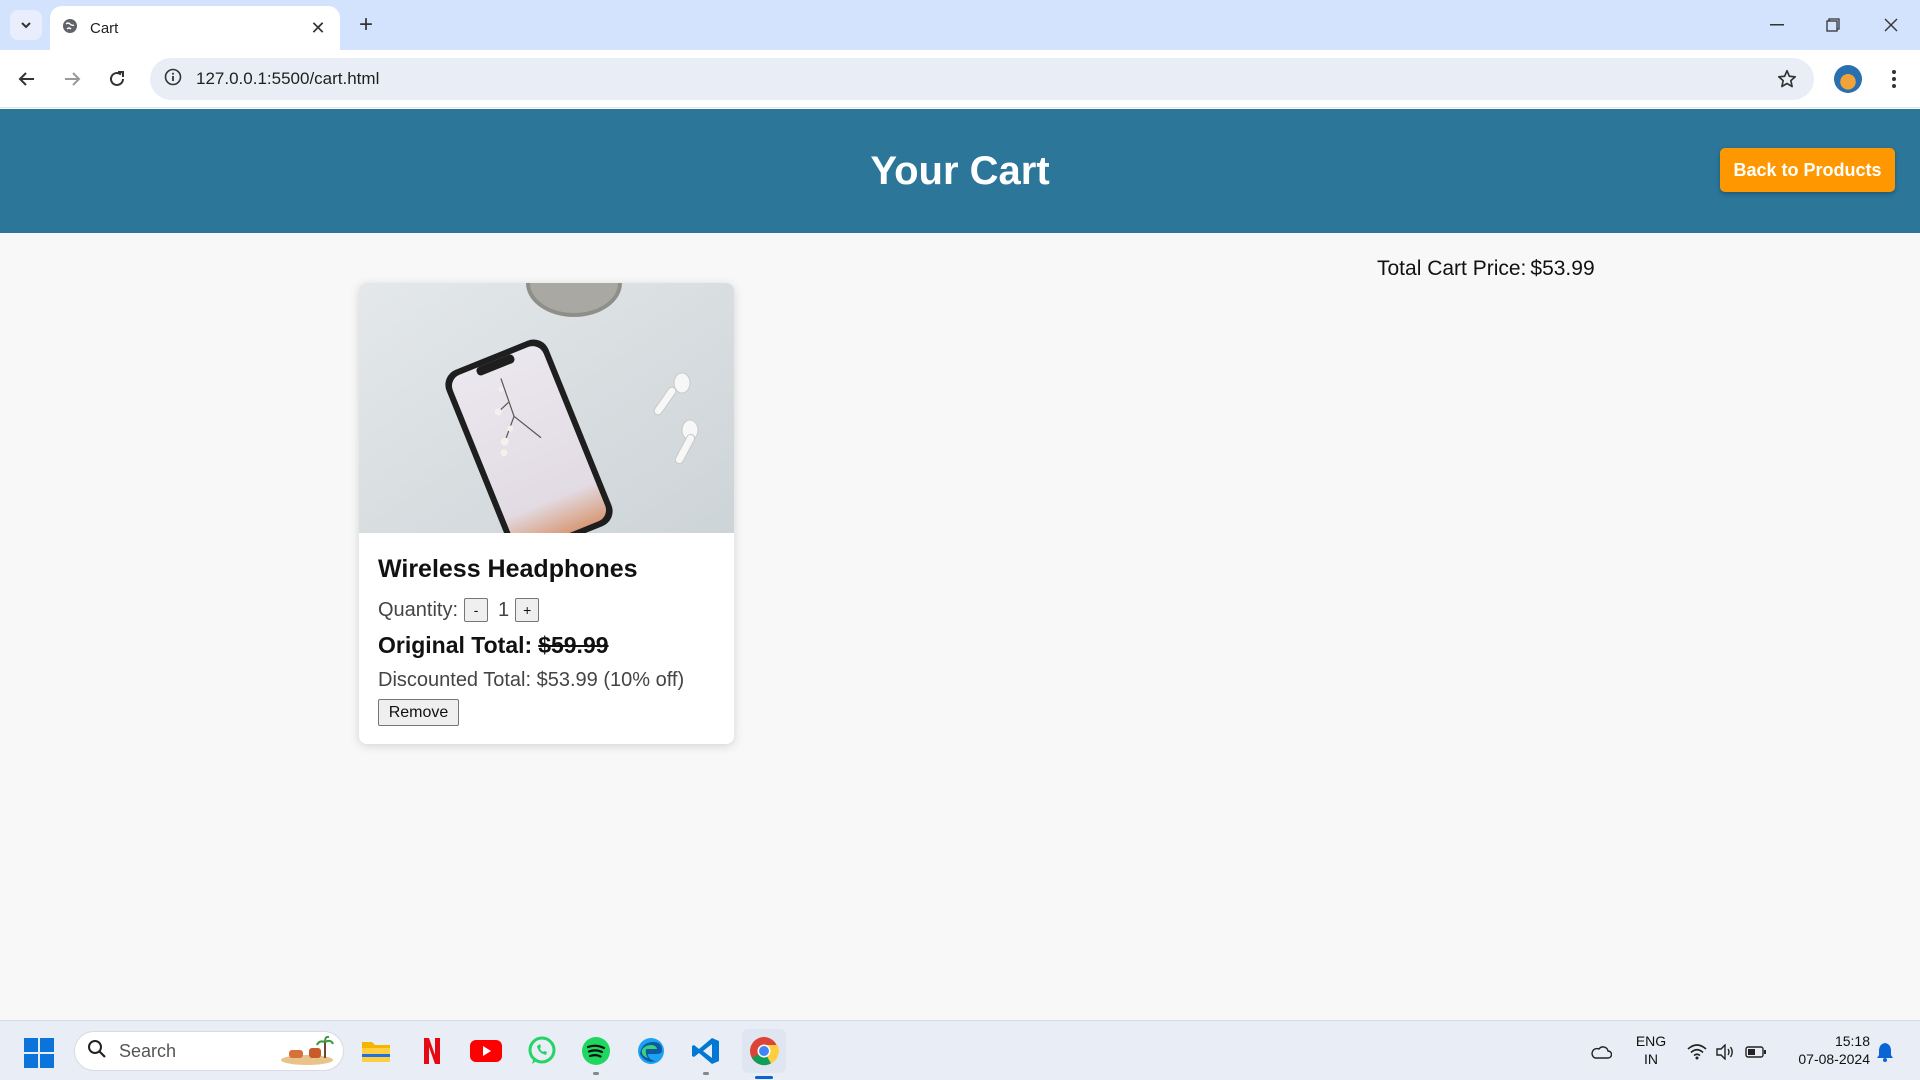 This screenshot has width=1920, height=1080. Describe the element at coordinates (1834, 1059) in the screenshot. I see `clock-date: 07-08-2024` at that location.